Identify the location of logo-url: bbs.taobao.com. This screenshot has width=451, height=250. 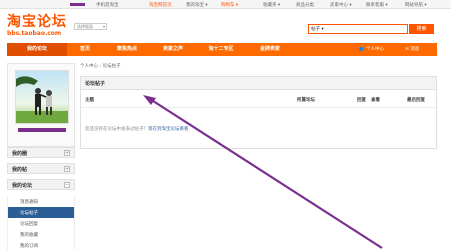
(34, 33).